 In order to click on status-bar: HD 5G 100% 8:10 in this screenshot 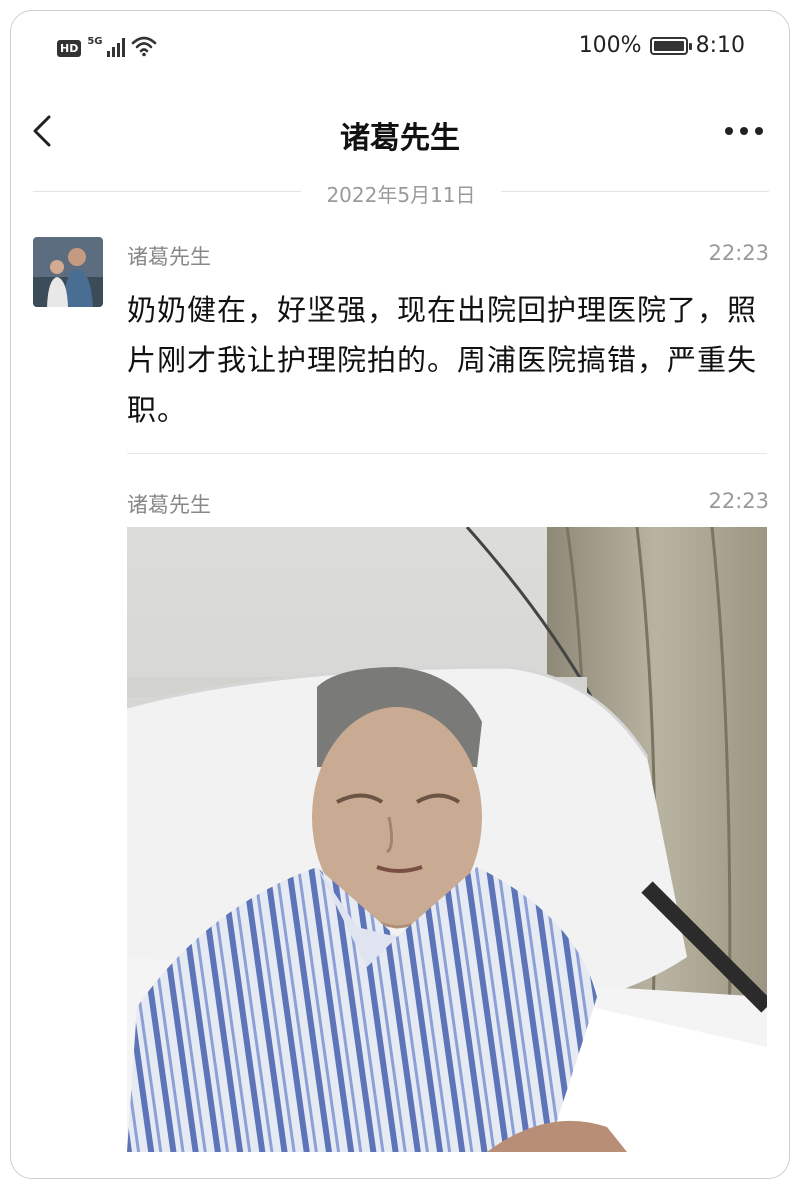, I will do `click(400, 47)`.